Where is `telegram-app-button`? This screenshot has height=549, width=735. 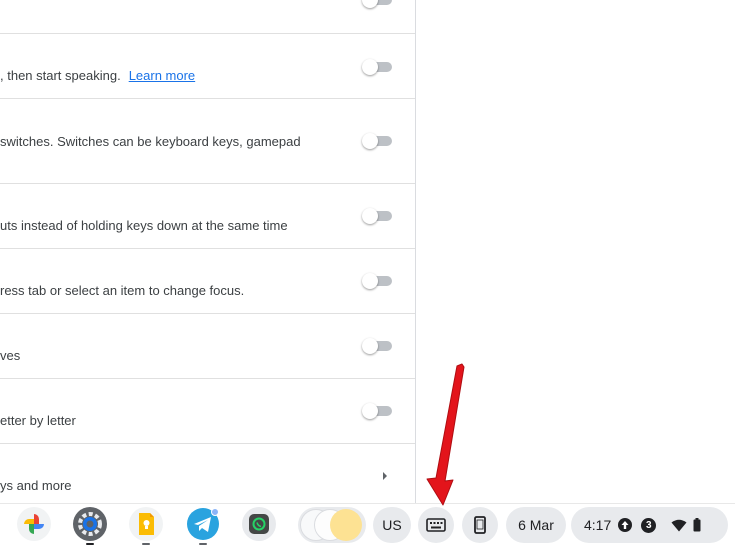
telegram-app-button is located at coordinates (203, 524).